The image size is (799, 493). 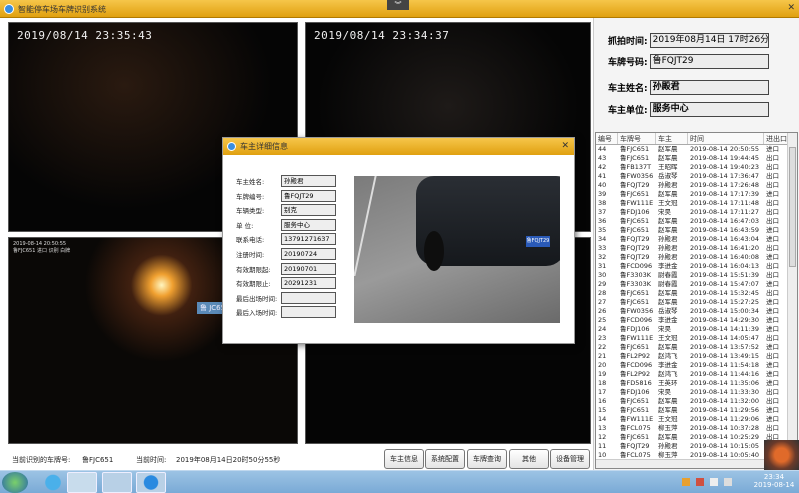 I want to click on owner-info-button: 车主信息, so click(x=404, y=459).